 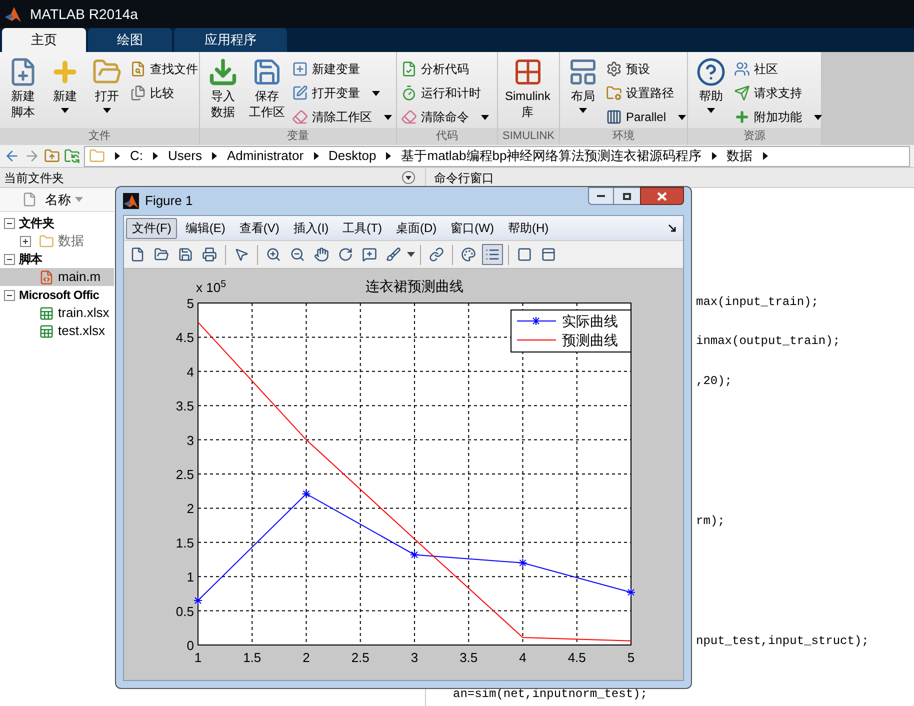 What do you see at coordinates (57, 277) in the screenshot?
I see `file-row: main.m` at bounding box center [57, 277].